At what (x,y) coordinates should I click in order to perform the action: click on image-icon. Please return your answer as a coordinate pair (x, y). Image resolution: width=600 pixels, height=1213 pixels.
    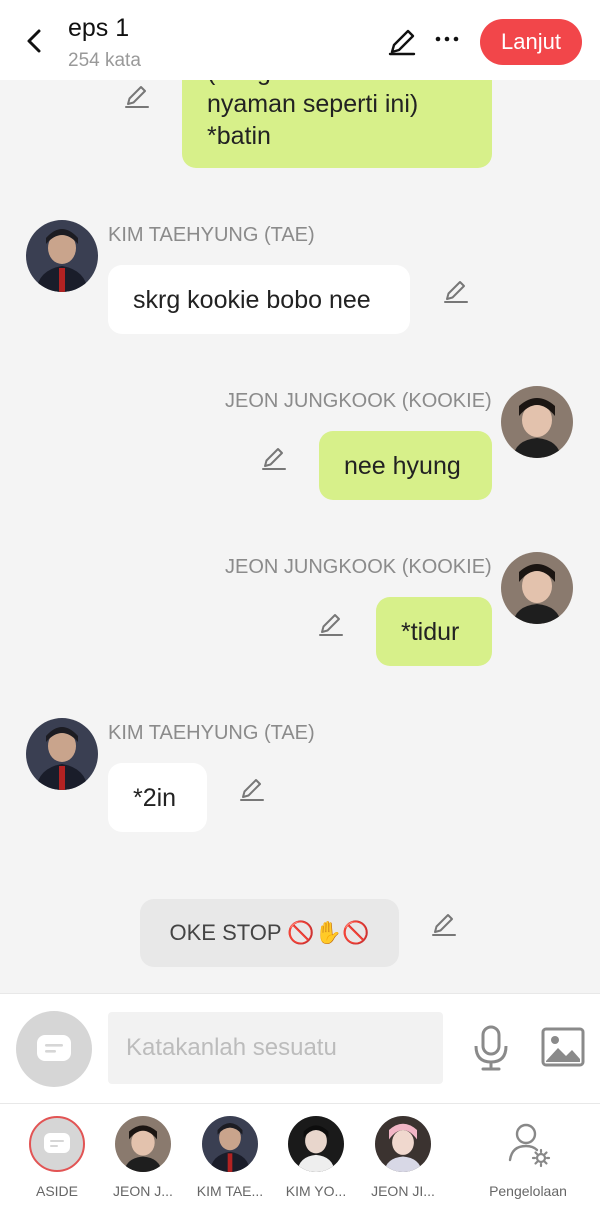
    Looking at the image, I should click on (563, 1047).